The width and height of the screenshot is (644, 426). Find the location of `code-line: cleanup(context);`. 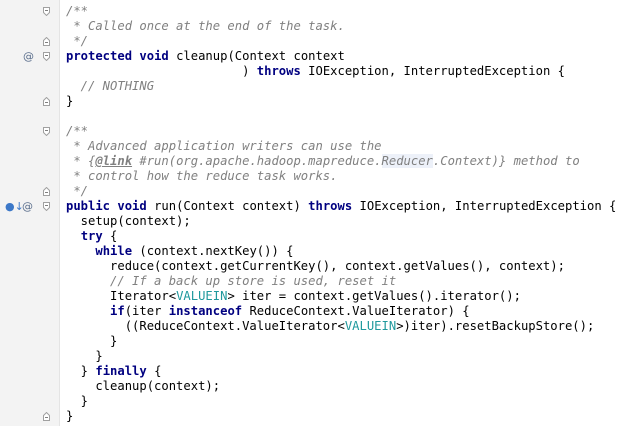

code-line: cleanup(context); is located at coordinates (322, 386).